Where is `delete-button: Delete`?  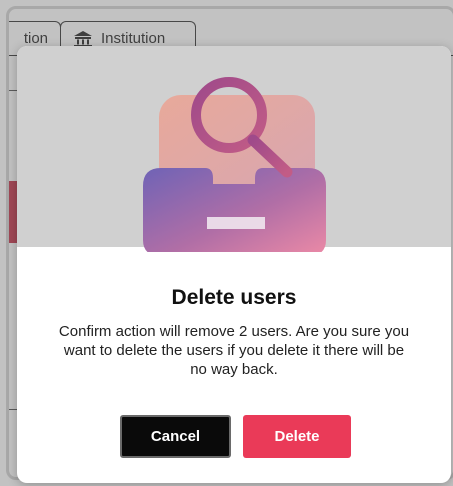
delete-button: Delete is located at coordinates (297, 436).